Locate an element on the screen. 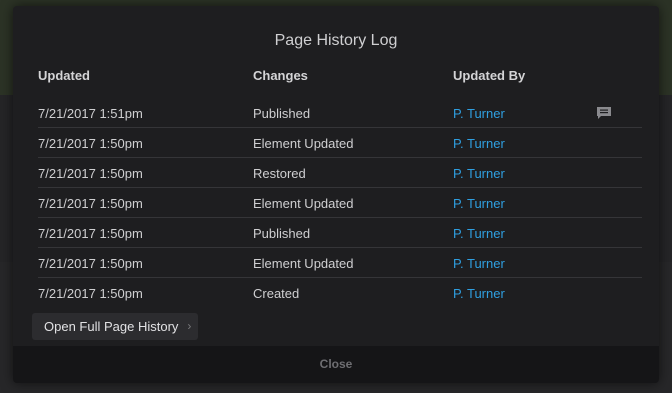  column-header-updated: Updated is located at coordinates (64, 75).